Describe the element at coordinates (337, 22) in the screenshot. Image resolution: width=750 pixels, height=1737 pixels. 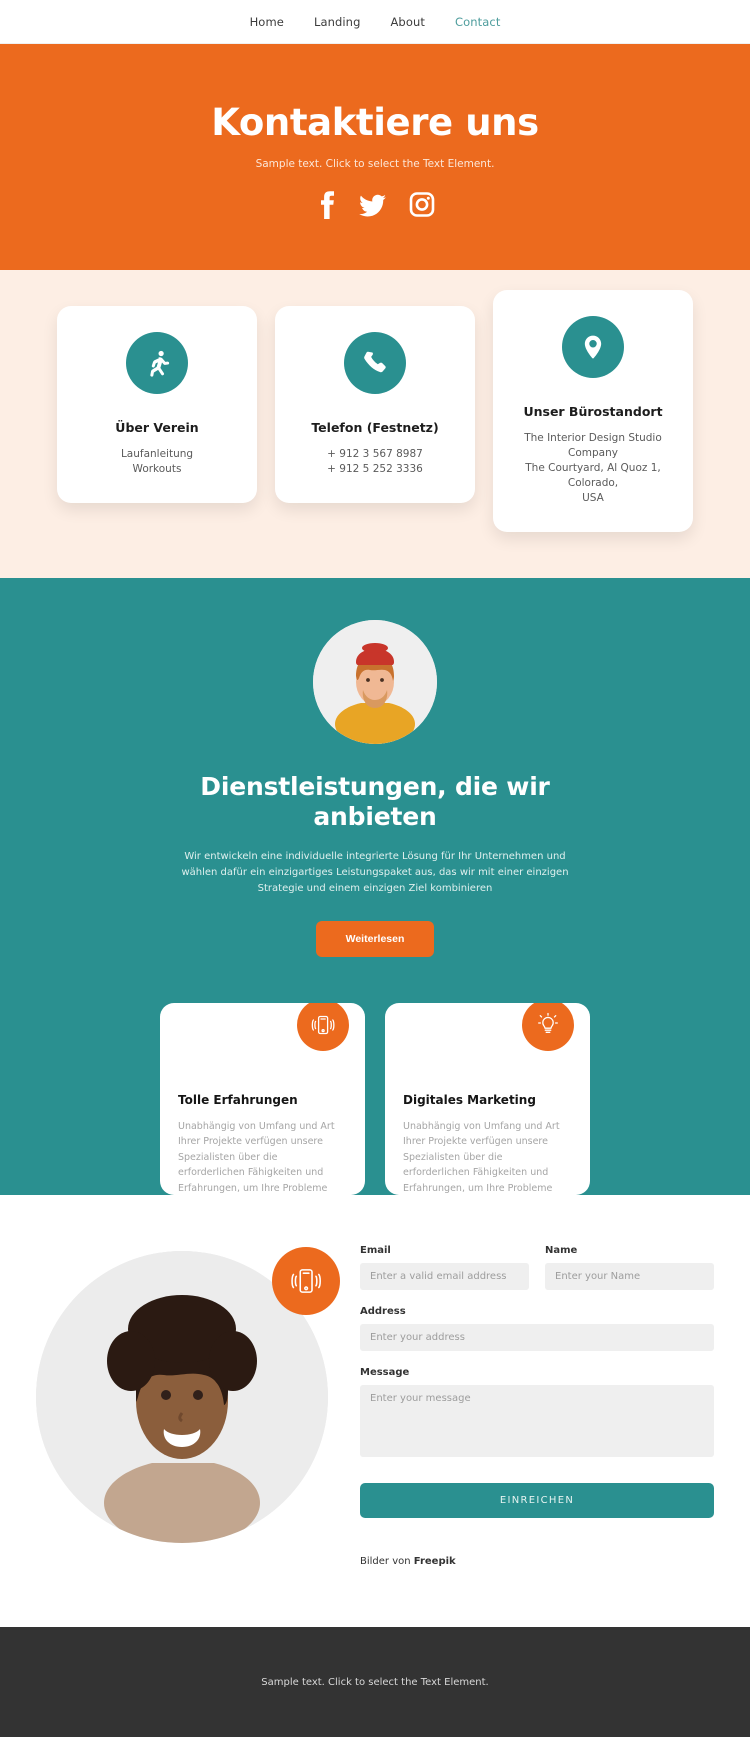
I see `nav-link-landing: Landing` at that location.